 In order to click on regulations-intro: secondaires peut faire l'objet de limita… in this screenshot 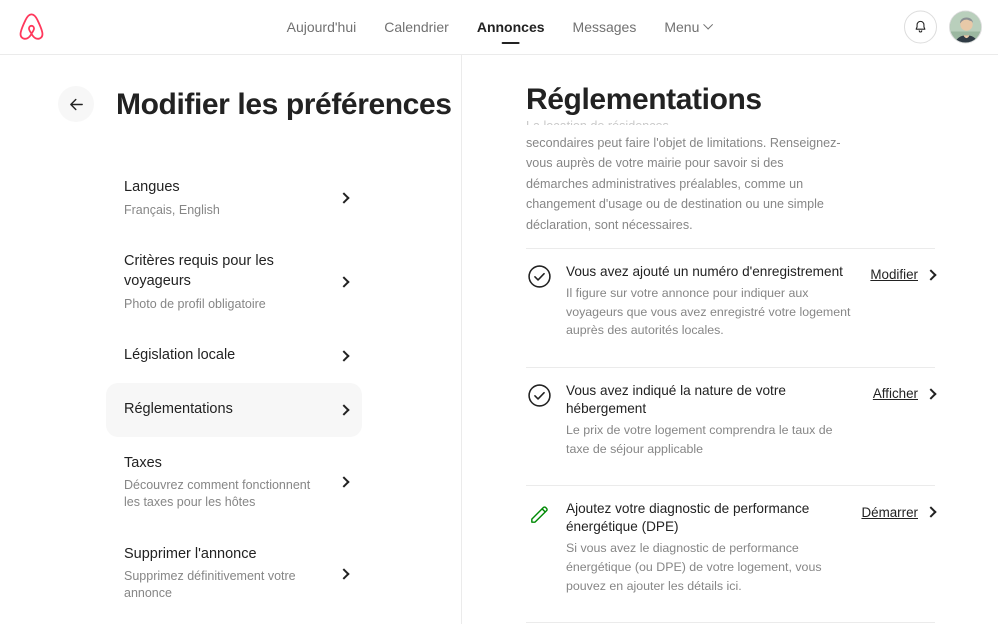, I will do `click(683, 184)`.